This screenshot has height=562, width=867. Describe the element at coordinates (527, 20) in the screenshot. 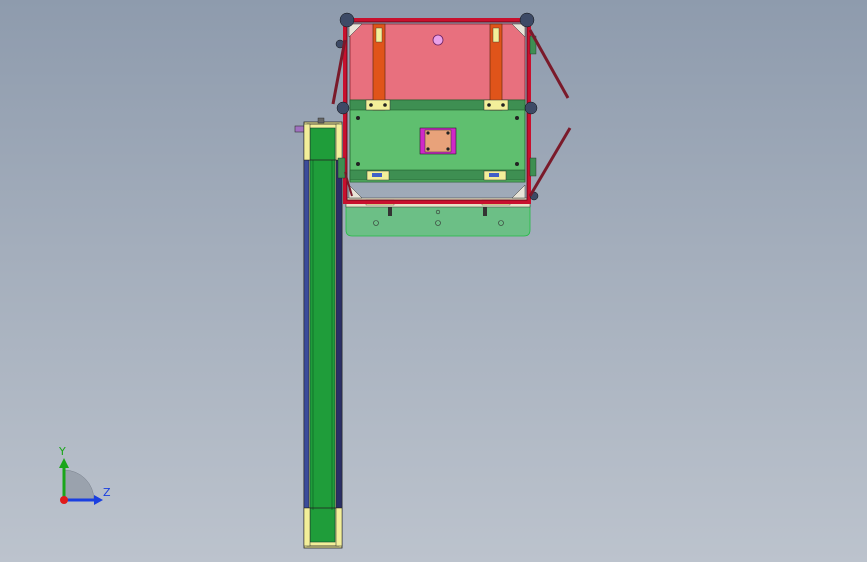

I see `corner-ball-tr` at that location.